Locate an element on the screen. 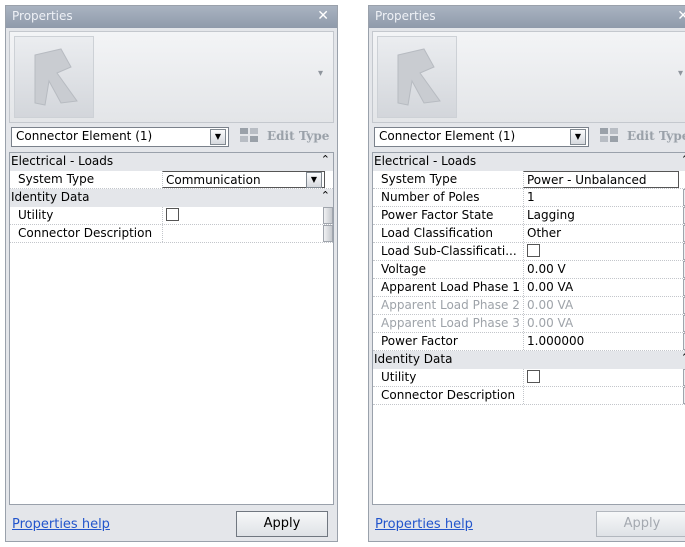 The image size is (685, 547). property-row-load-classification: Load Classification Other is located at coordinates (529, 234).